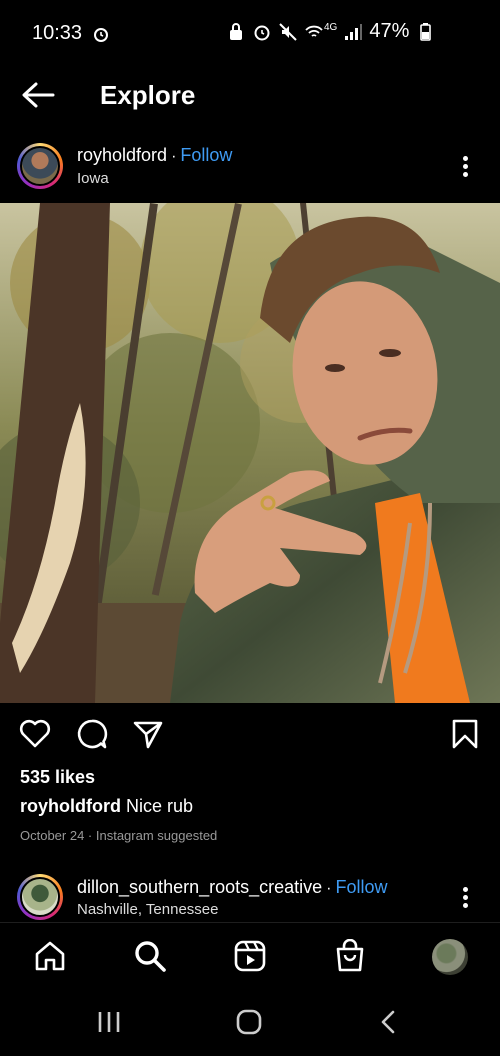 Image resolution: width=500 pixels, height=1056 pixels. What do you see at coordinates (250, 956) in the screenshot?
I see `reels-icon` at bounding box center [250, 956].